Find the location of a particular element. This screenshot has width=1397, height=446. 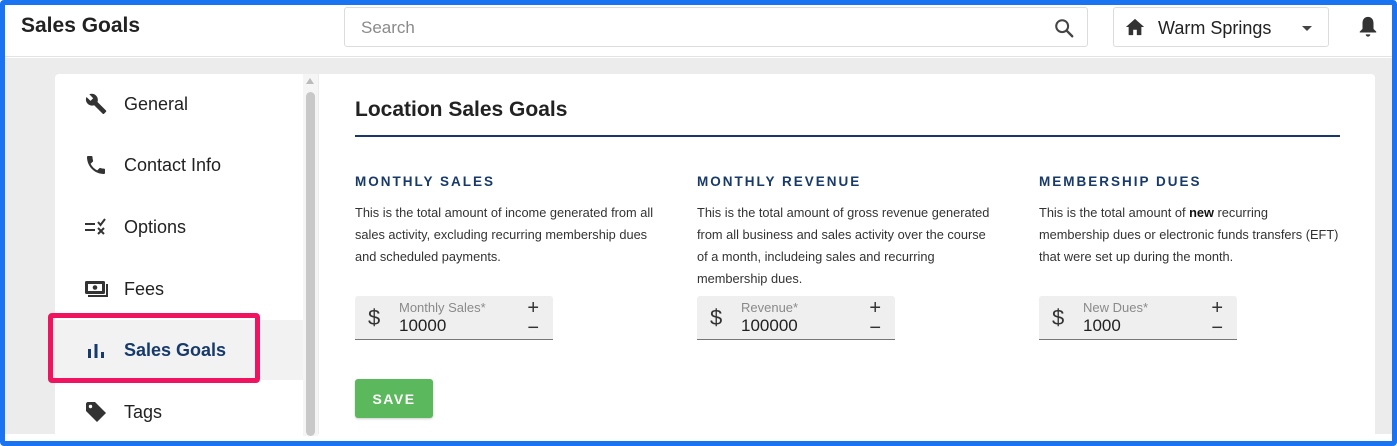

location-select: Warm Springs is located at coordinates (1221, 27).